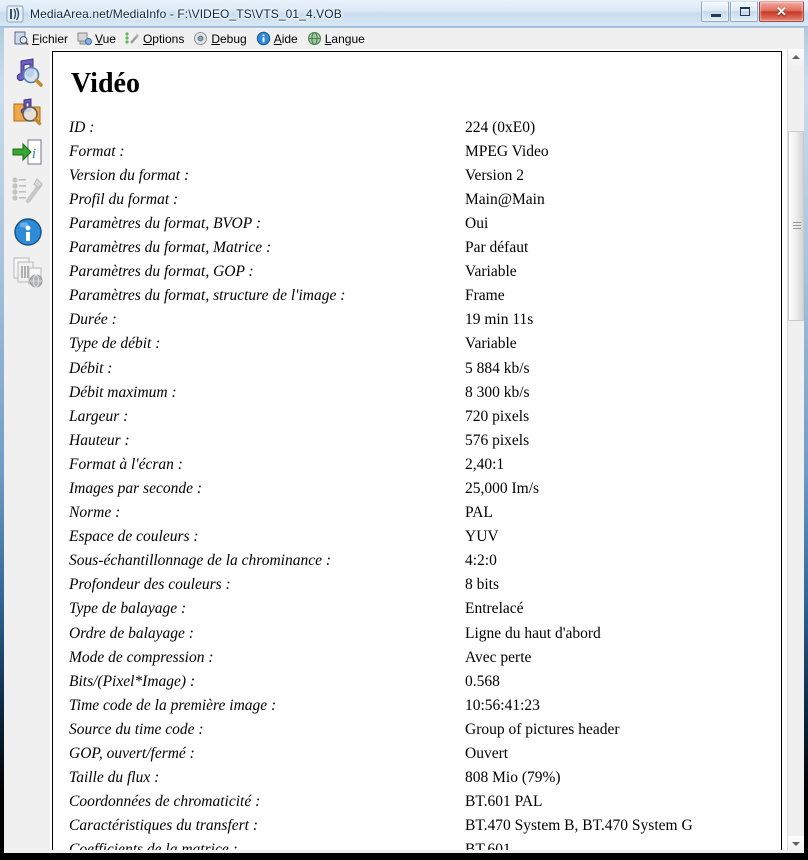  I want to click on scroll-down-icon, so click(796, 844).